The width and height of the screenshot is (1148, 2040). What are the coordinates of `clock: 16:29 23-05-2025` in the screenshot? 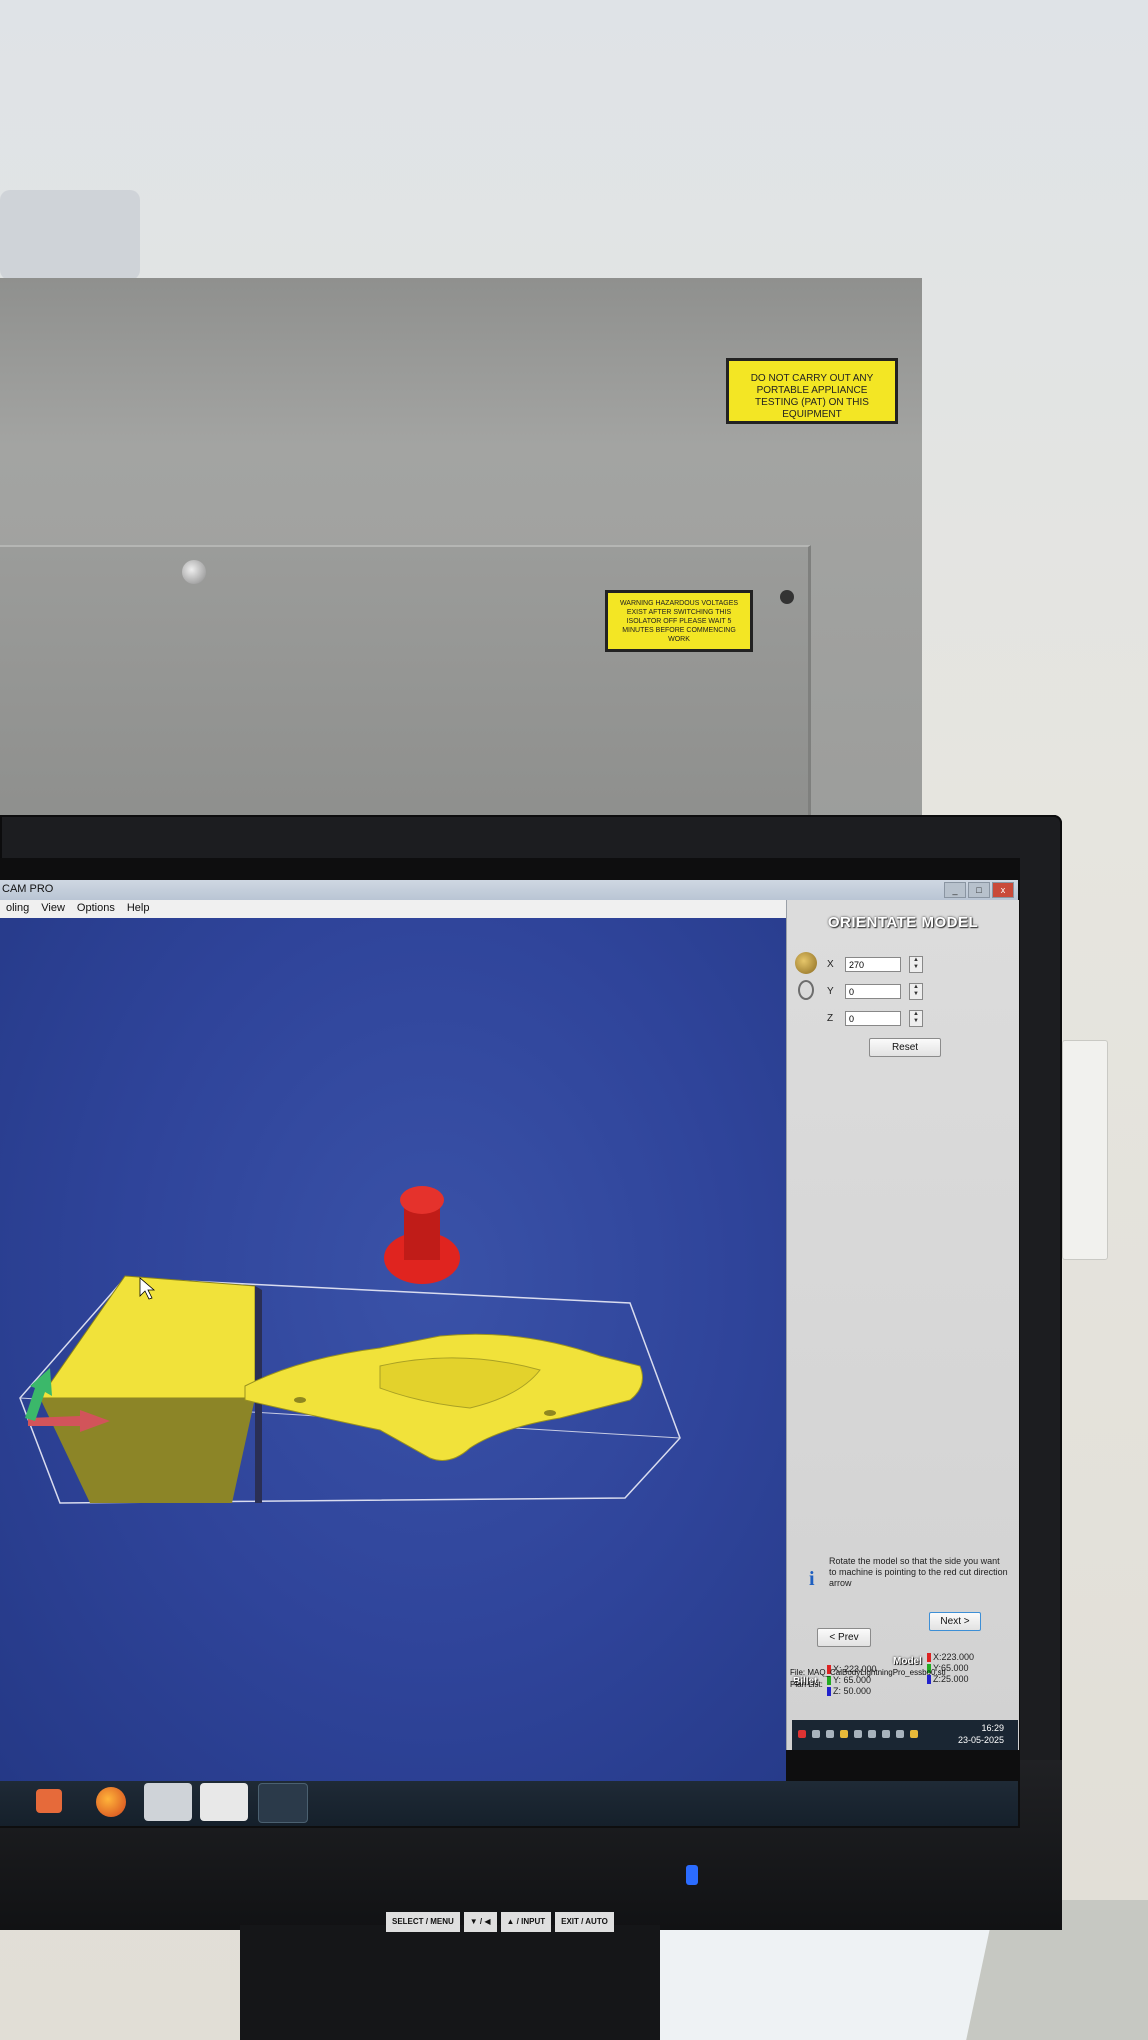 It's located at (981, 1734).